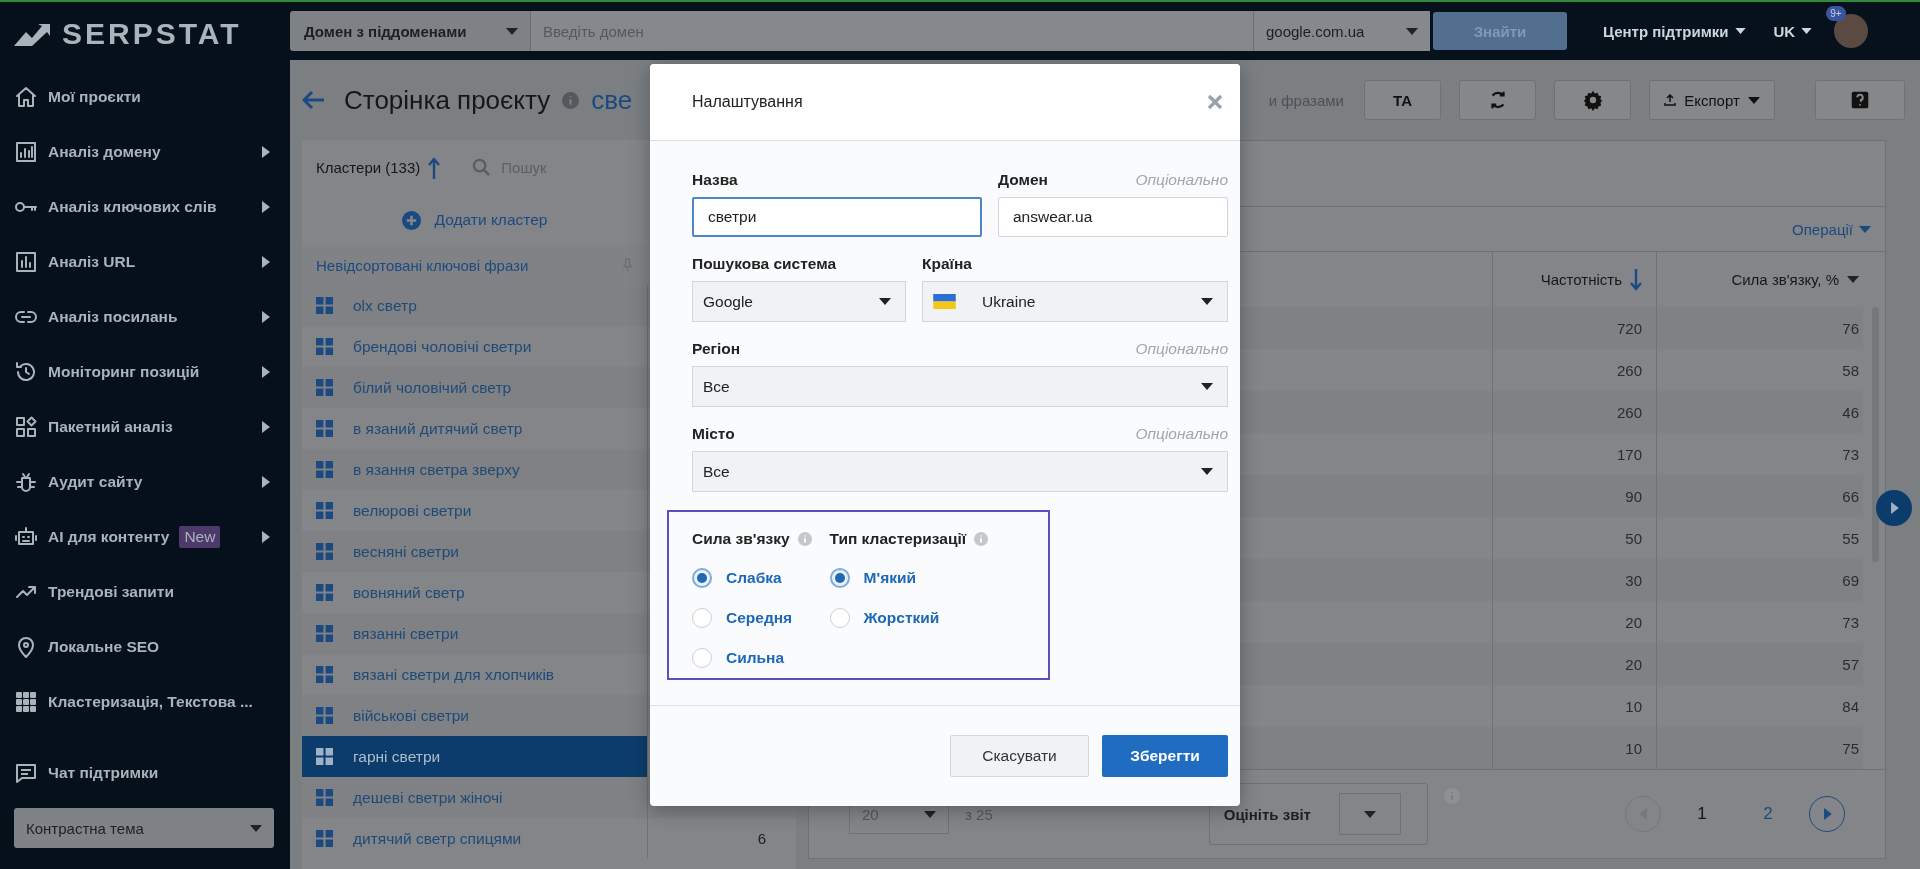  I want to click on history-icon, so click(26, 371).